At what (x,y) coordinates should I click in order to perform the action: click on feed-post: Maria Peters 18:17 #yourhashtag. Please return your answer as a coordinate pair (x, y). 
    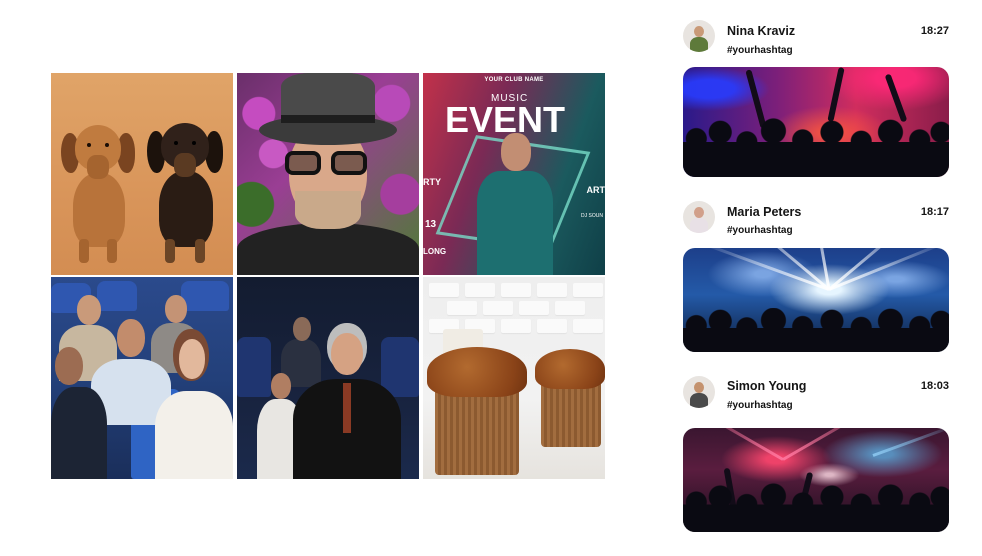
    Looking at the image, I should click on (816, 277).